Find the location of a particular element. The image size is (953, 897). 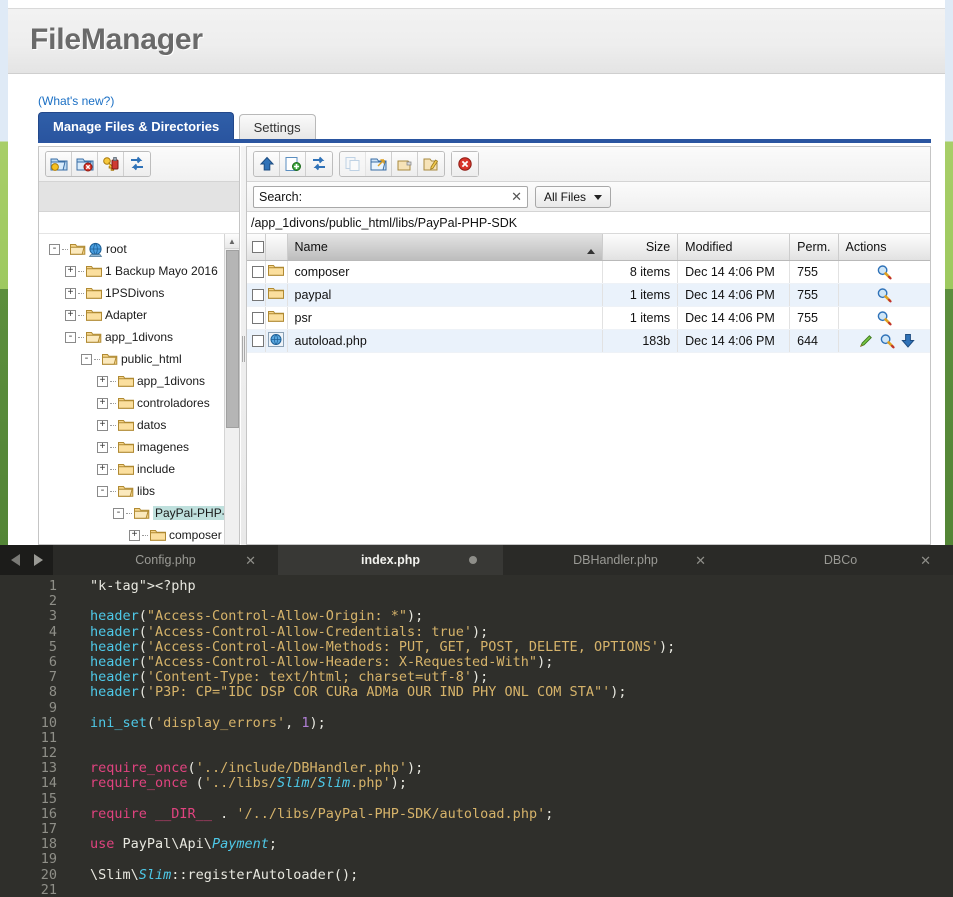

row-name: autoload.php is located at coordinates (445, 341).